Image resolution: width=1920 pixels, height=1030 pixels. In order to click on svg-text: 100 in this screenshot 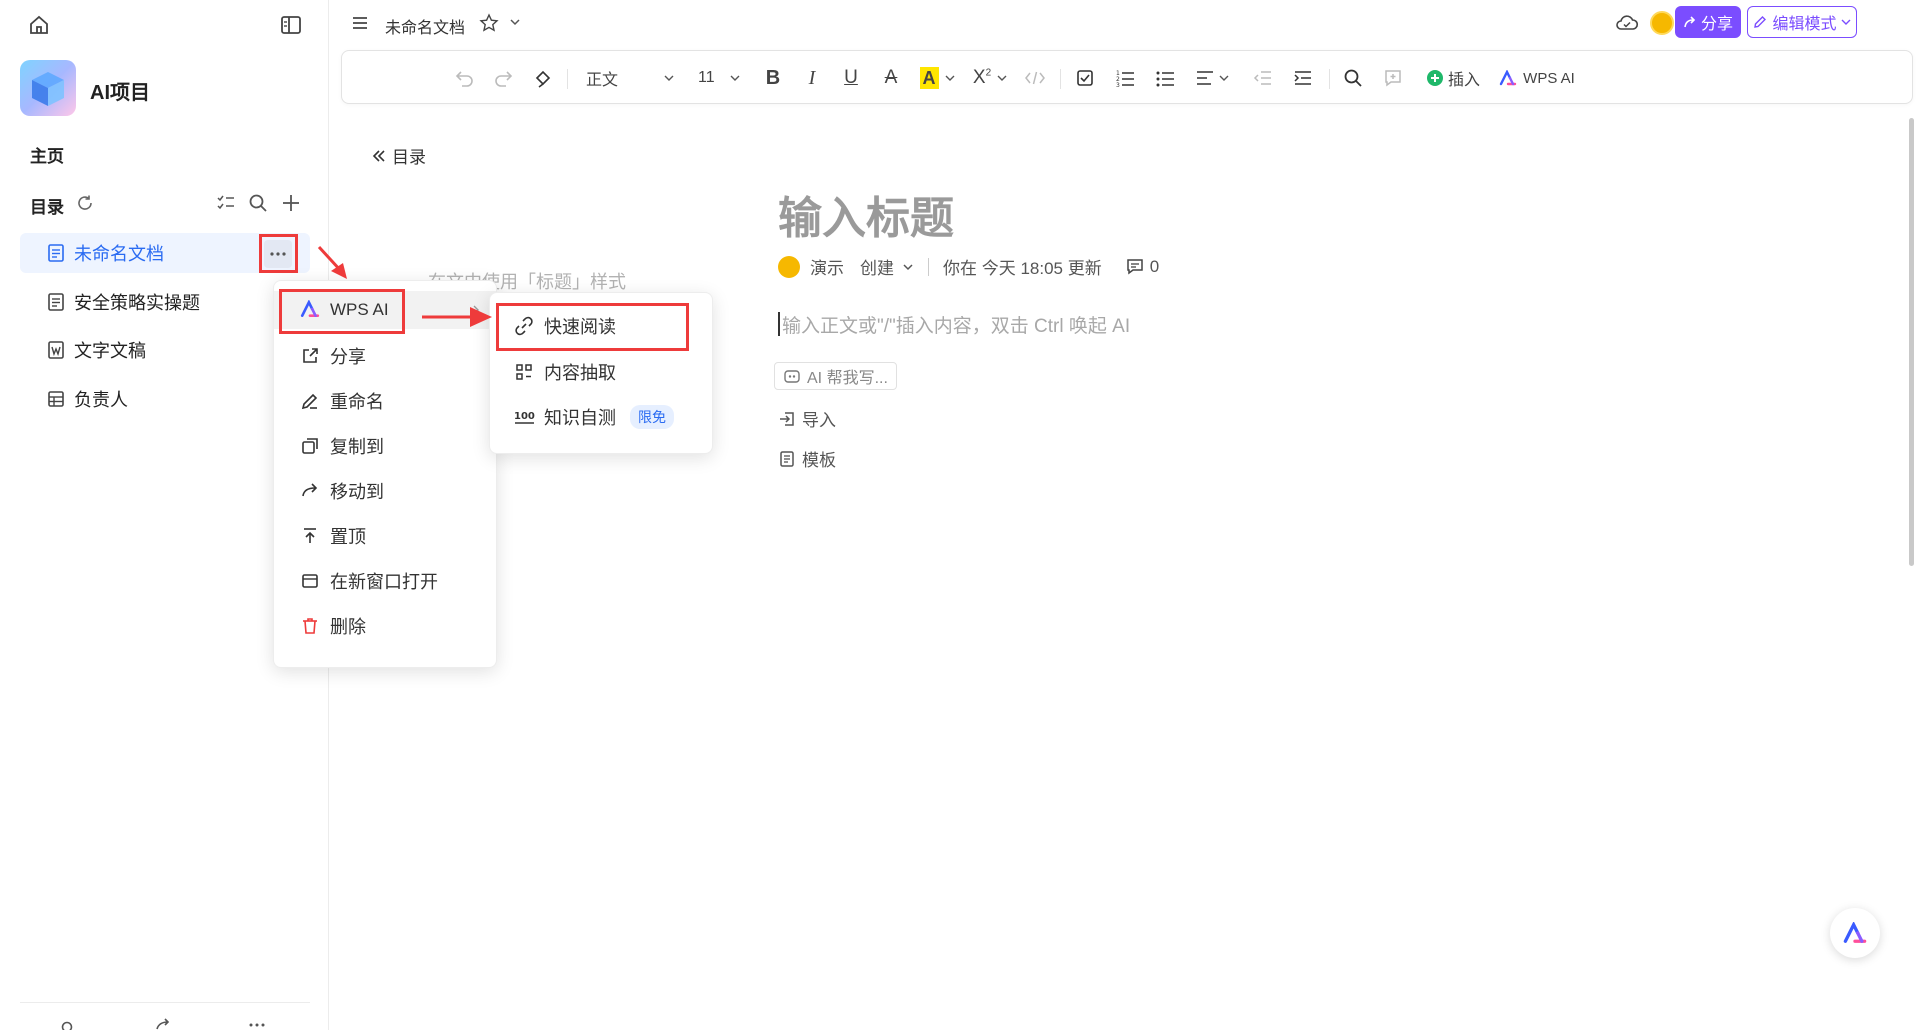, I will do `click(524, 416)`.